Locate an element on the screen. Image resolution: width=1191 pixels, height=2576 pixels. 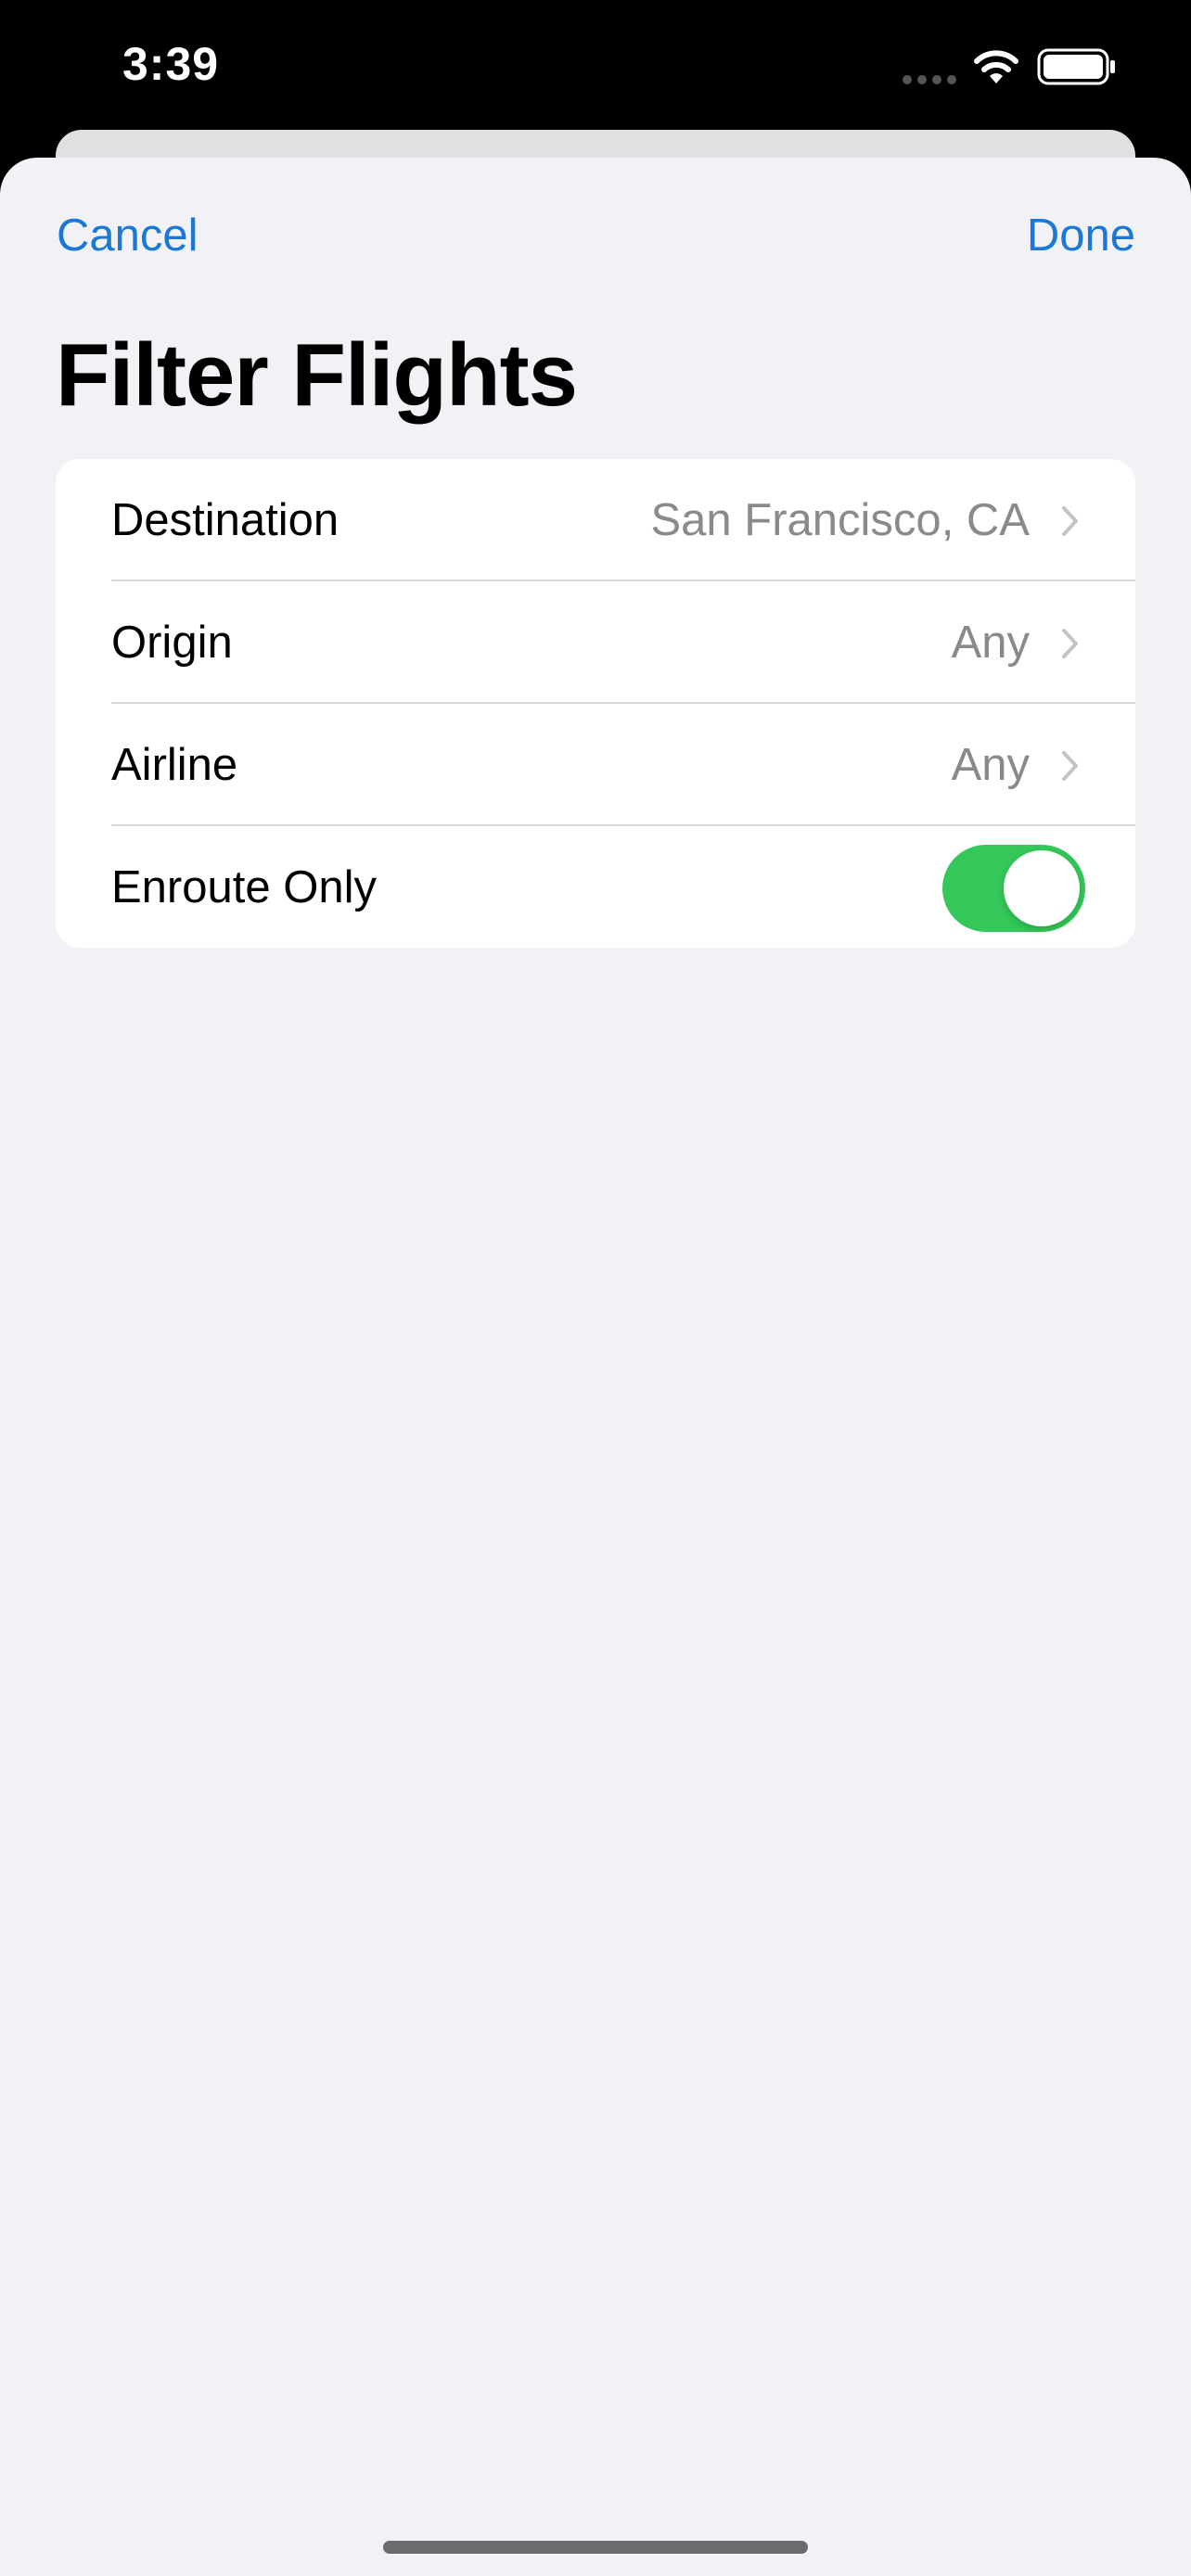
toggle-knob is located at coordinates (1042, 888).